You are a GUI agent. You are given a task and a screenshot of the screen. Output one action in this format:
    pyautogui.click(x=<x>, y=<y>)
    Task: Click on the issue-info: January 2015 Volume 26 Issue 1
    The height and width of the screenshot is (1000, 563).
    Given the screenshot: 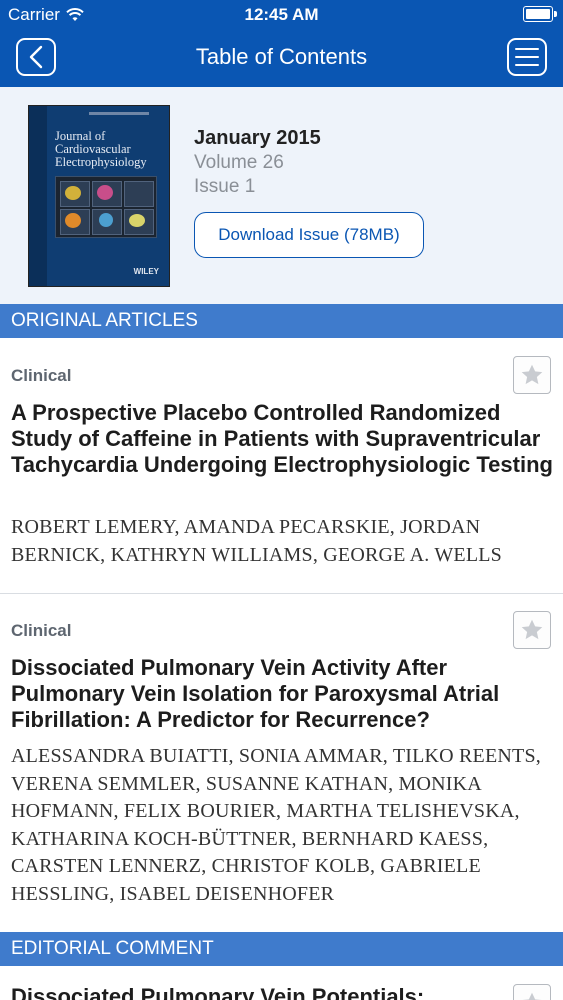 What is the action you would take?
    pyautogui.click(x=257, y=162)
    